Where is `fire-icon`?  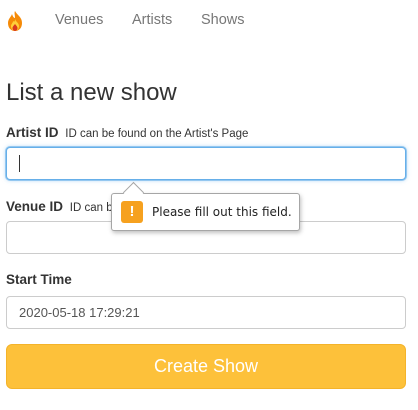 fire-icon is located at coordinates (15, 21).